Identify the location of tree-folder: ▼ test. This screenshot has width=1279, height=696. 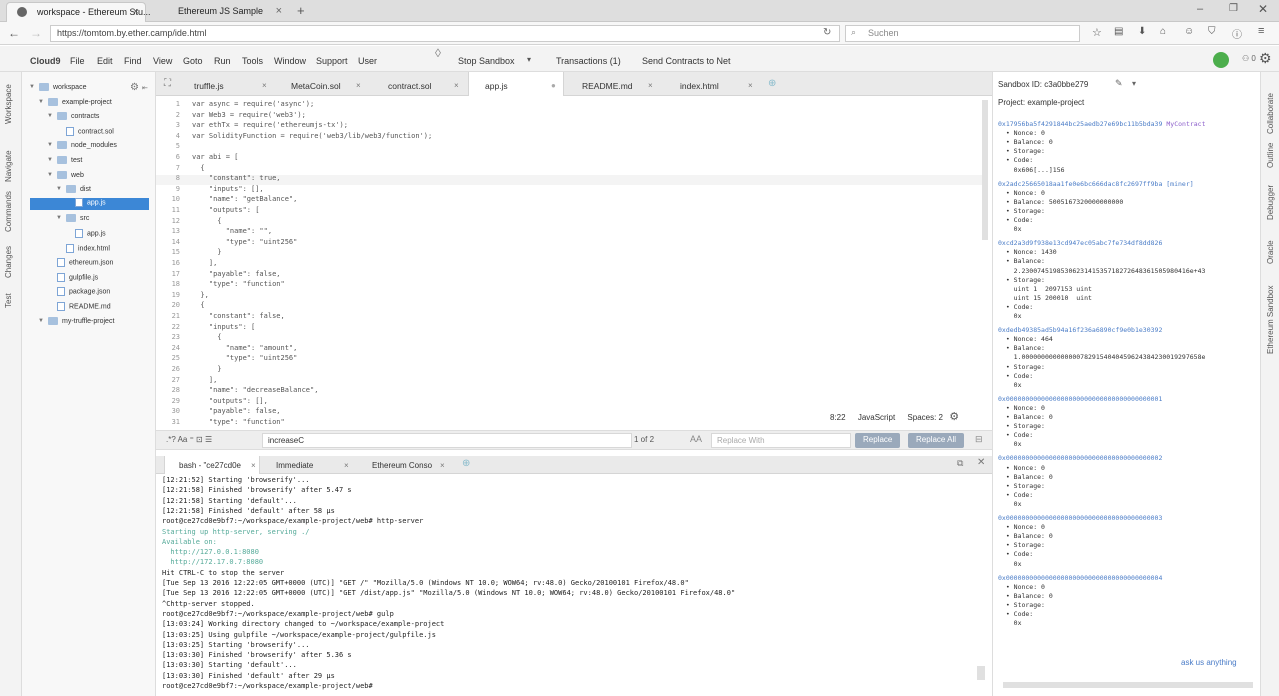
(64, 160).